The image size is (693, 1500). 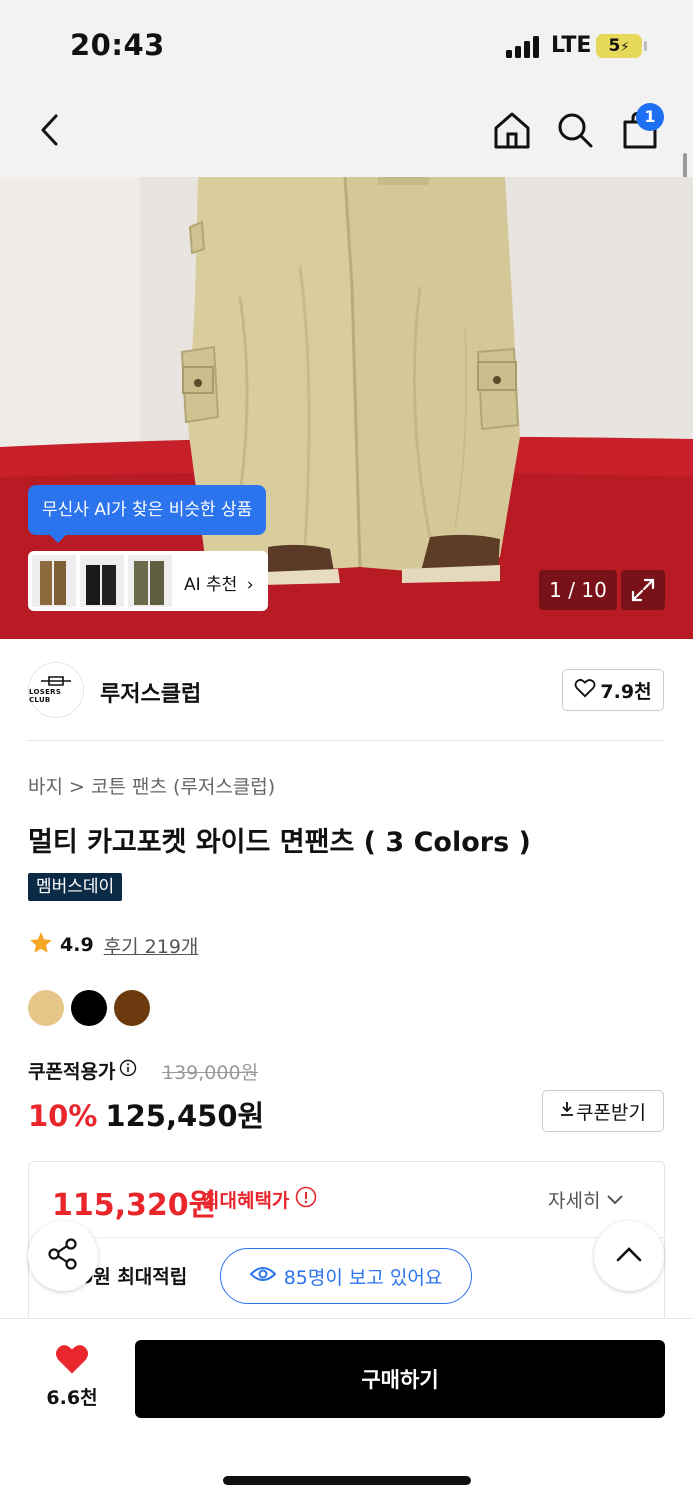 I want to click on download-icon, so click(x=567, y=1111).